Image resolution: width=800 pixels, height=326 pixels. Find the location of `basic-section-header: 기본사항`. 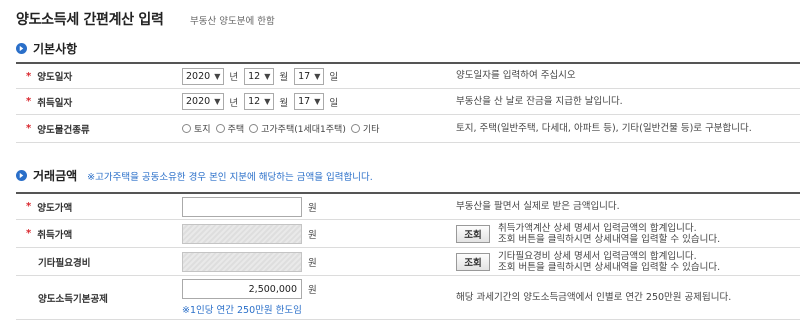

basic-section-header: 기본사항 is located at coordinates (46, 48).